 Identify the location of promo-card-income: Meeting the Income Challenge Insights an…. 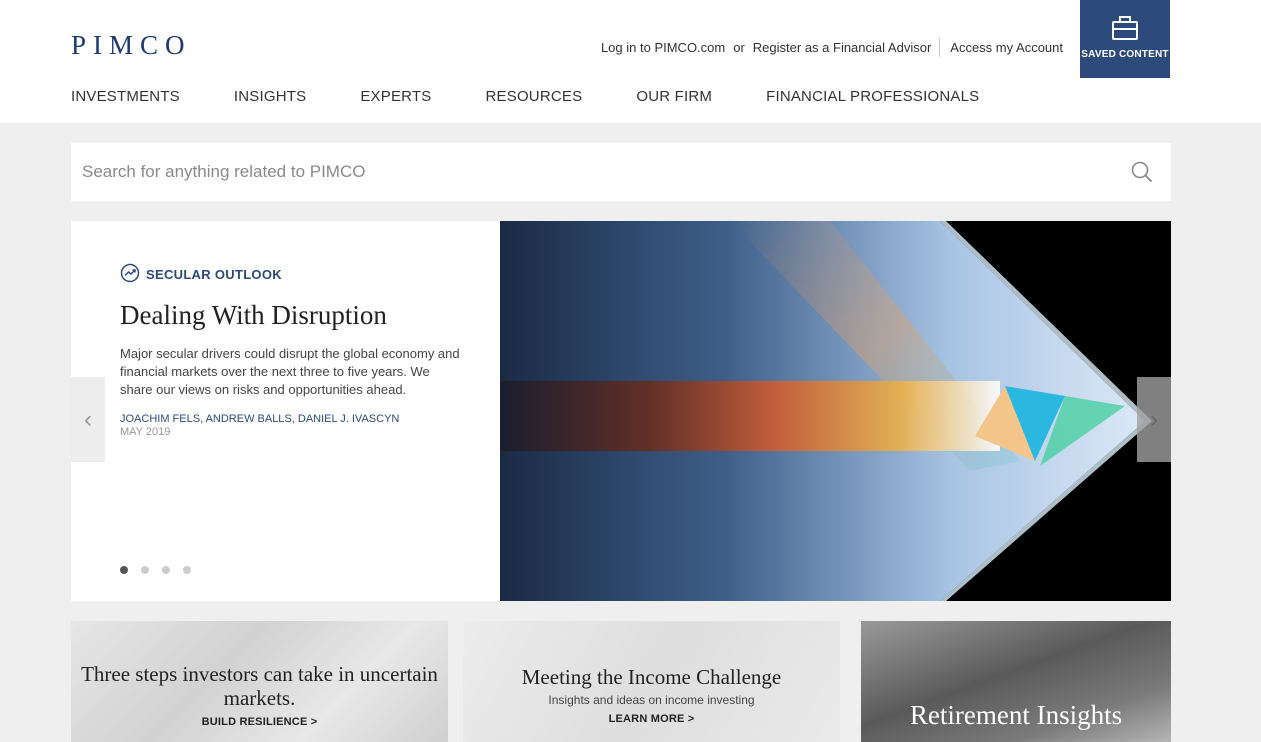
(651, 681).